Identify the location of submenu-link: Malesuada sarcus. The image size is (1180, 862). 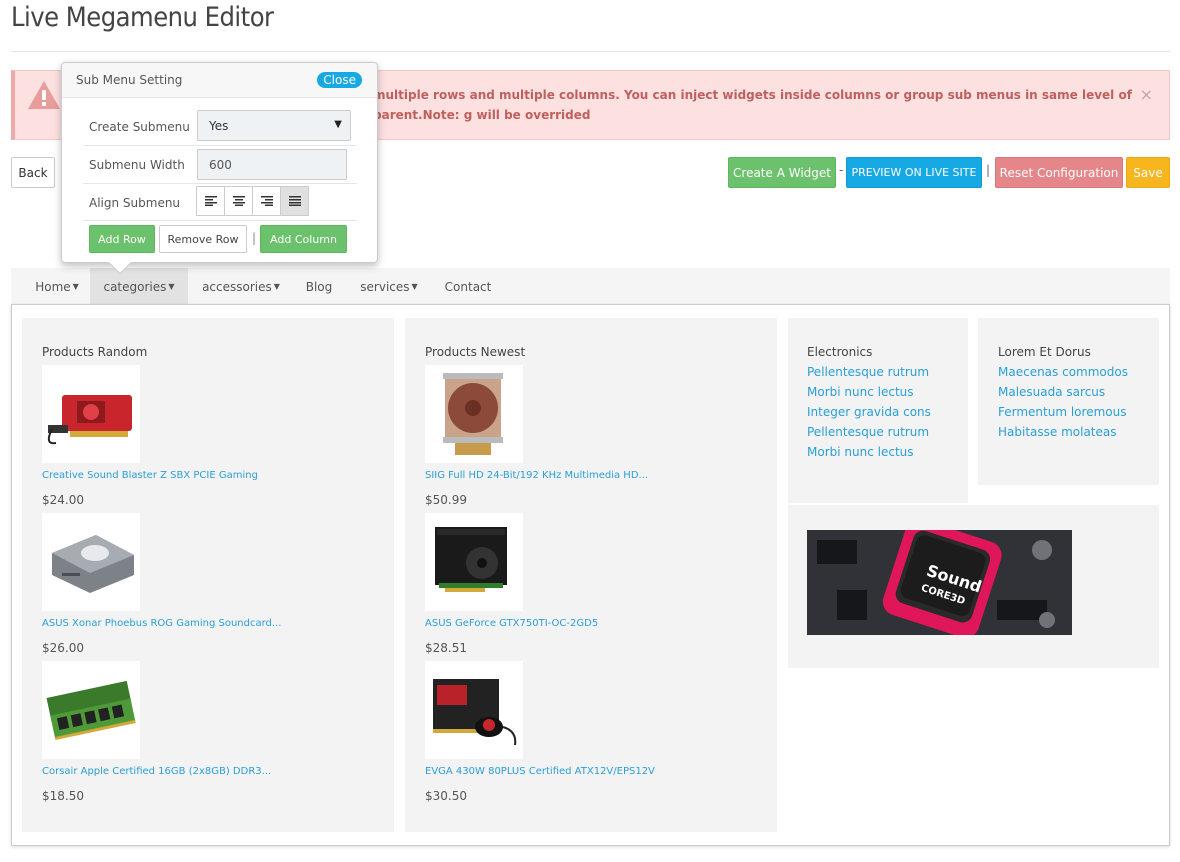
(1051, 392).